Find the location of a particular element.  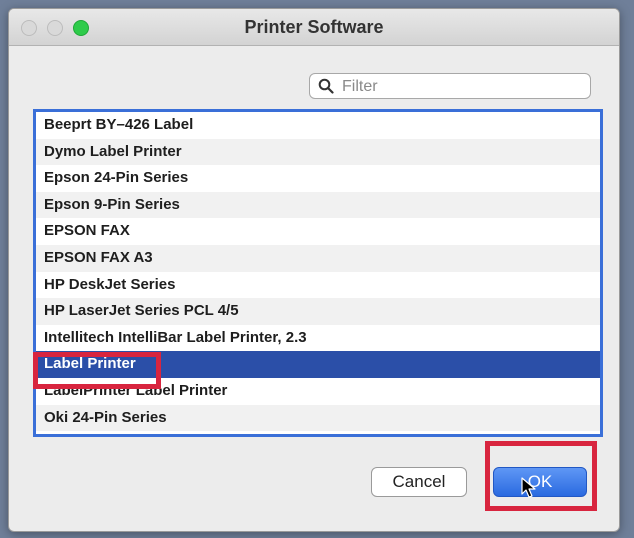

printer-list-item: Epson 24-Pin Series is located at coordinates (318, 178).